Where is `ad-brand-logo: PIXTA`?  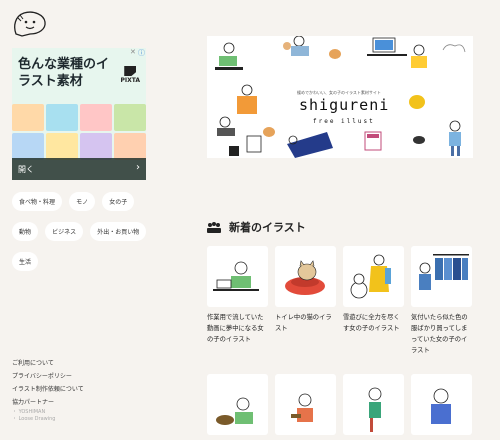 ad-brand-logo: PIXTA is located at coordinates (130, 75).